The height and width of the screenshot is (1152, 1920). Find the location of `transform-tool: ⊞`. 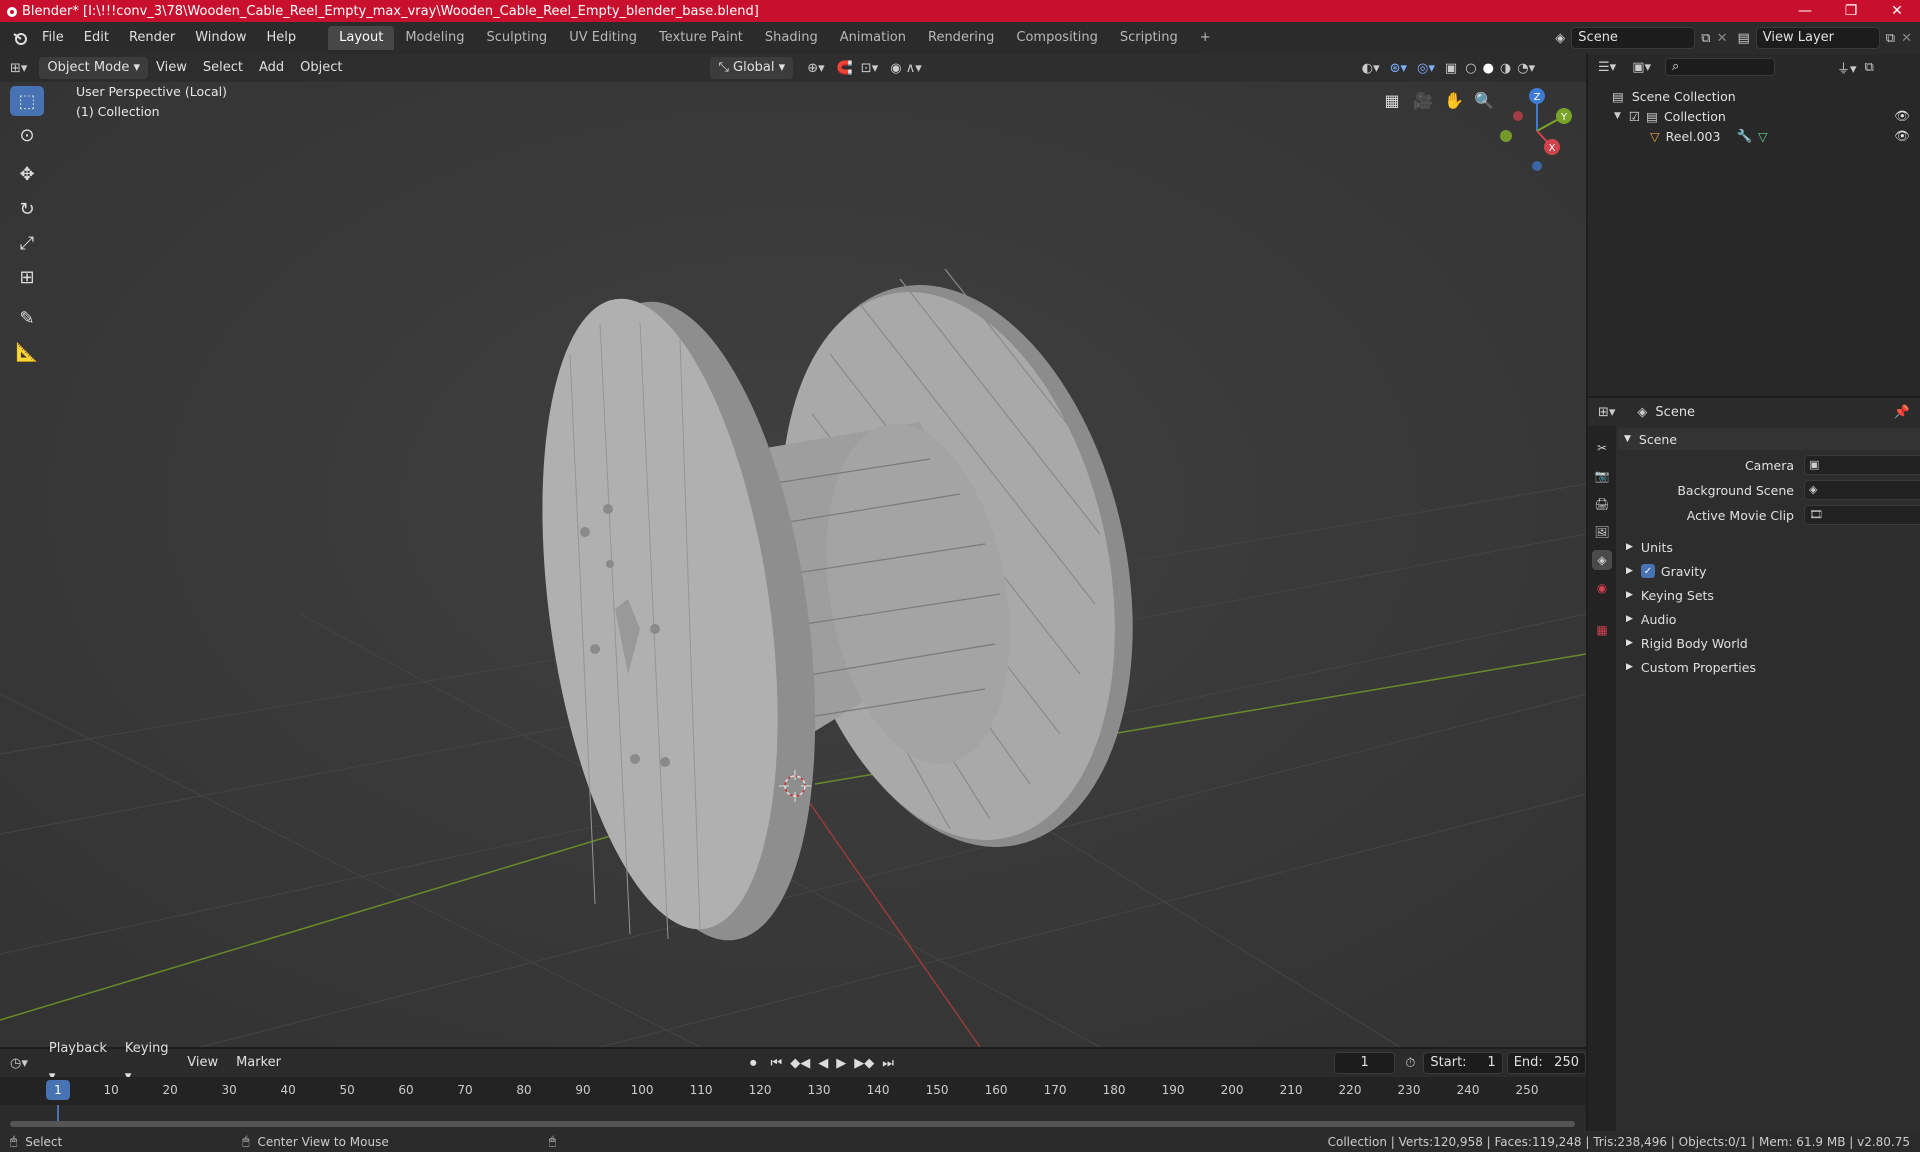

transform-tool: ⊞ is located at coordinates (27, 277).